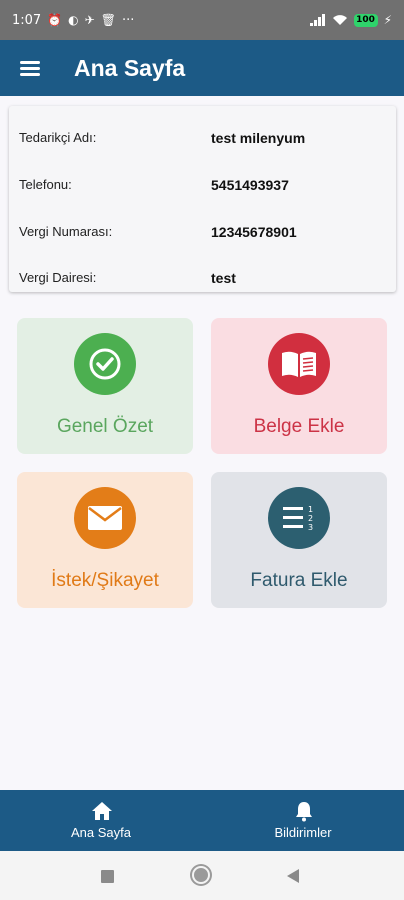  Describe the element at coordinates (66, 231) in the screenshot. I see `field-label: Vergi Numarası:` at that location.